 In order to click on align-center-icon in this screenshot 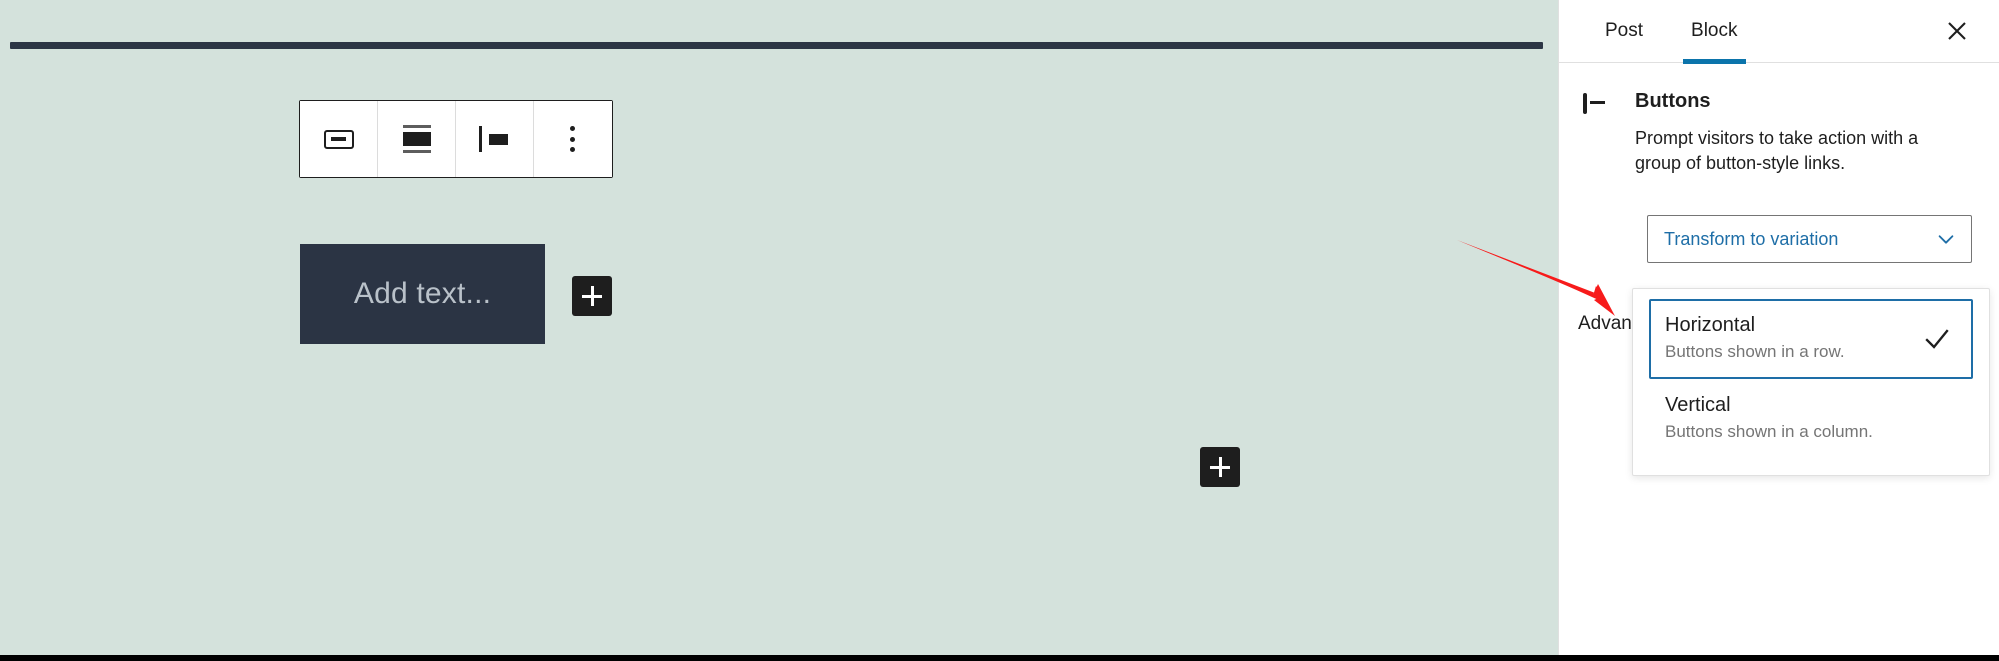, I will do `click(417, 139)`.